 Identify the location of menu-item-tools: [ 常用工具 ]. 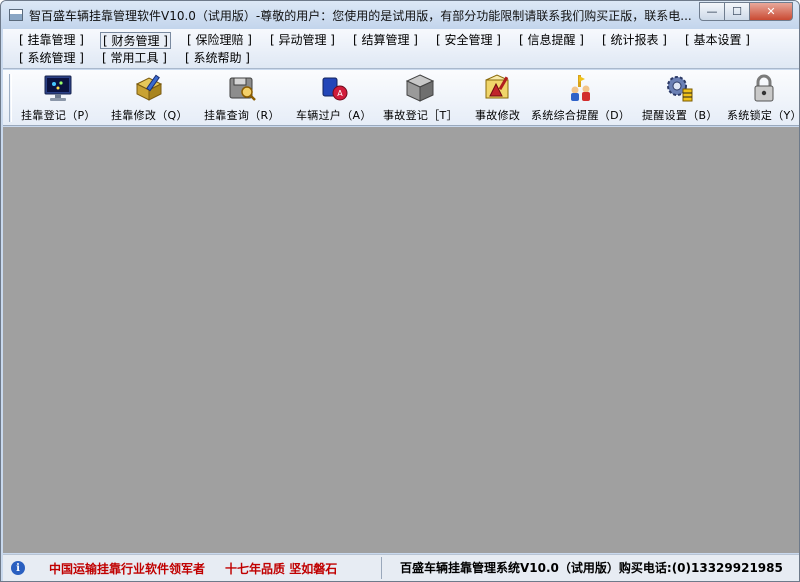
(134, 58).